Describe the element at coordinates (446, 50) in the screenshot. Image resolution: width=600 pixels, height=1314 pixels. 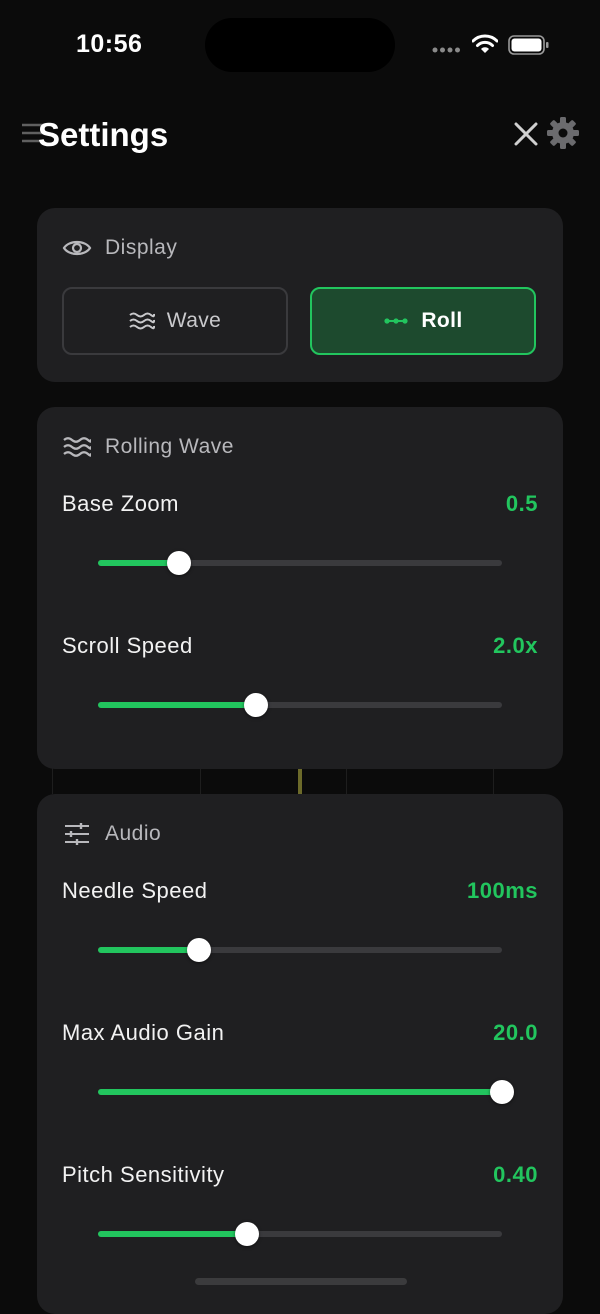
I see `cellular-signal-icon` at that location.